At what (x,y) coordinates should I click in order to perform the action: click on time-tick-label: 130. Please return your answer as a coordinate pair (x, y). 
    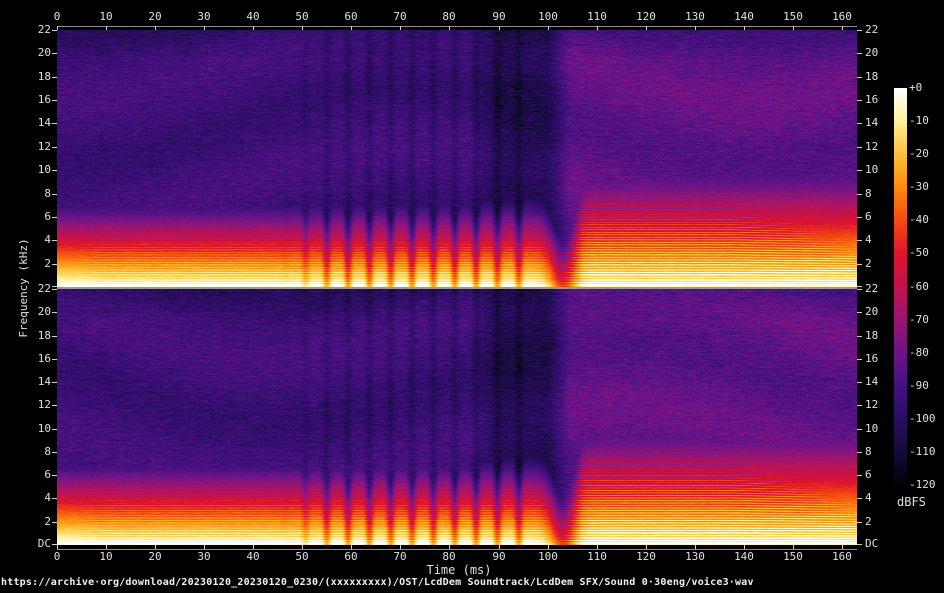
    Looking at the image, I should click on (695, 16).